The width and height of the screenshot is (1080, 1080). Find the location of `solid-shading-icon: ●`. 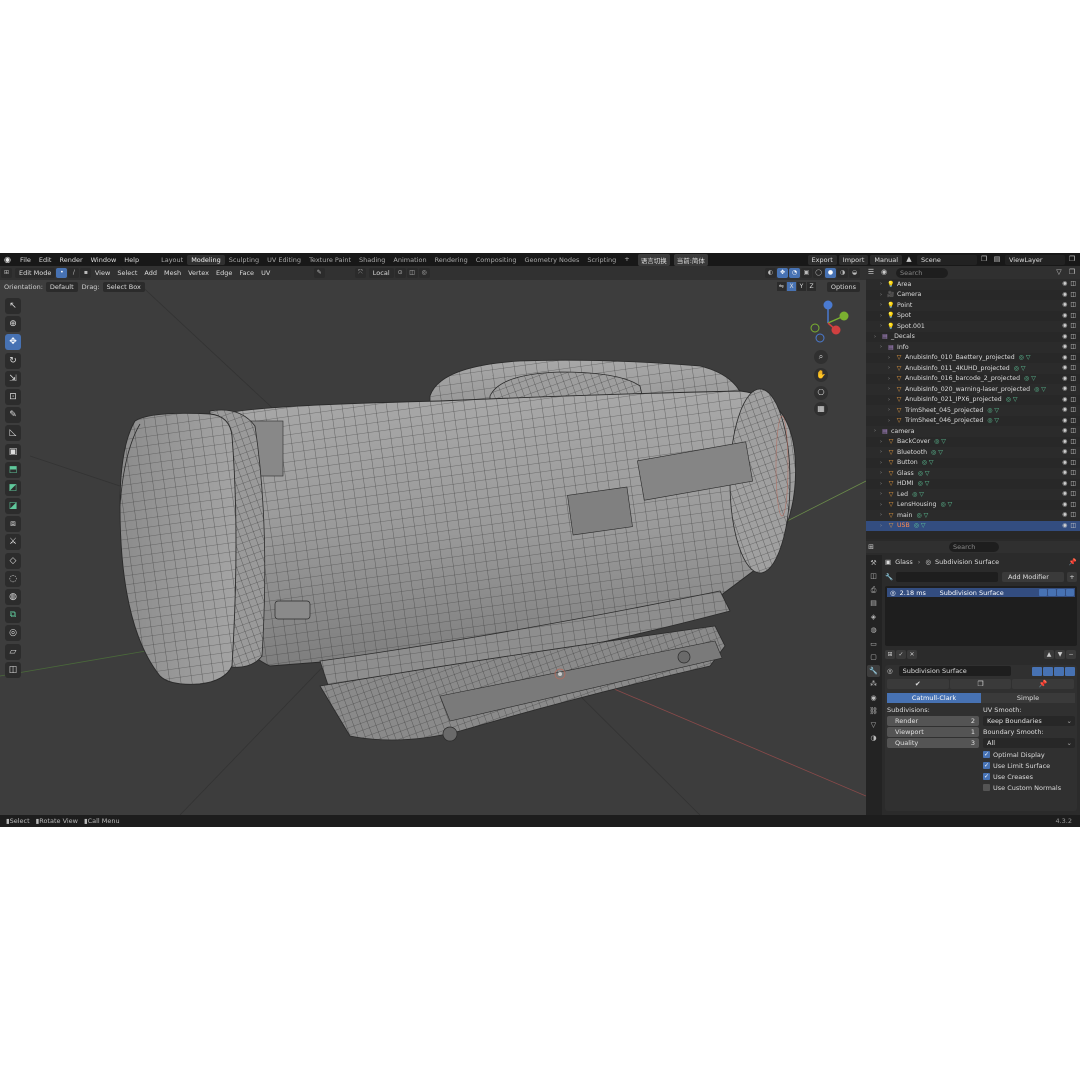

solid-shading-icon: ● is located at coordinates (830, 273).